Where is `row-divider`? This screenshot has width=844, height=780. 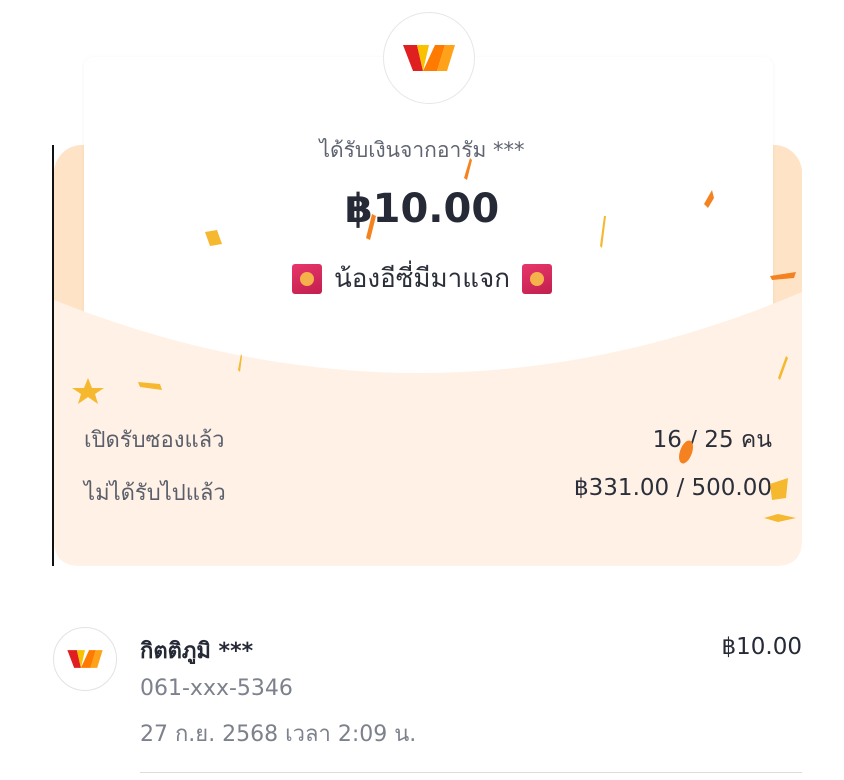 row-divider is located at coordinates (471, 772).